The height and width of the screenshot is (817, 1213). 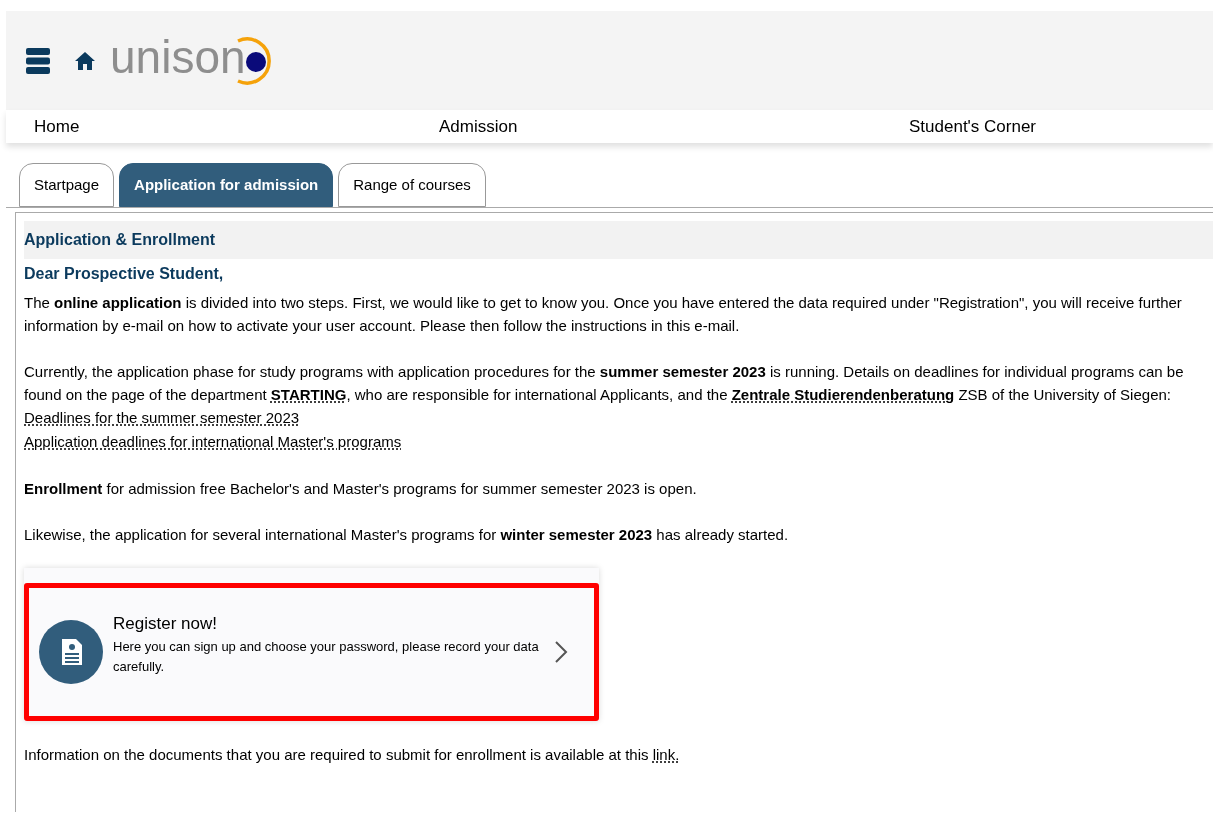 I want to click on register-button: Register now! Here you can sign up and choose your password, please record your data carefully., so click(x=311, y=652).